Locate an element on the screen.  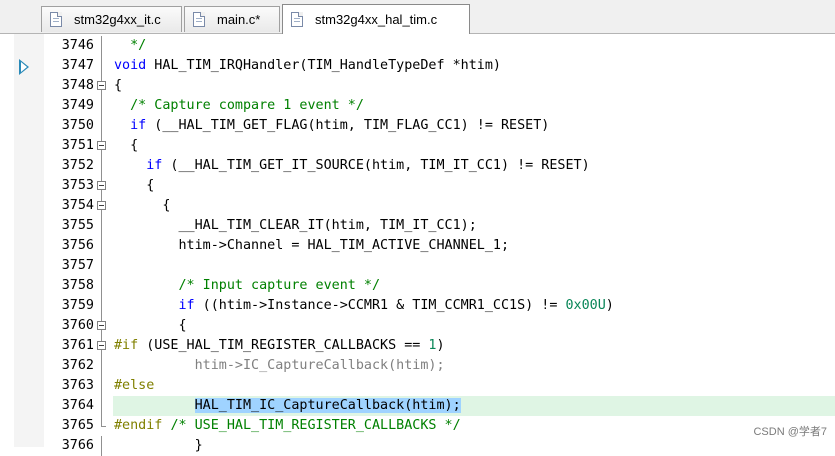
code-line: 3757 is located at coordinates (417, 266).